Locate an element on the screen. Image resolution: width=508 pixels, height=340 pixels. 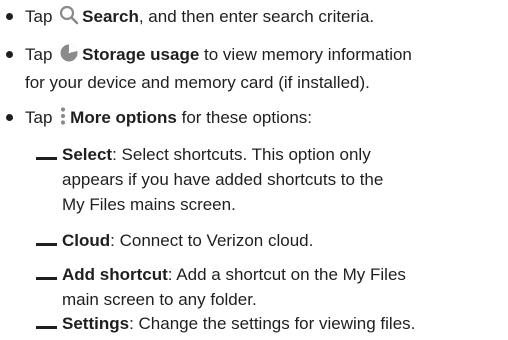
add-shortcut-description-line1: : Add a shortcut on the My Files is located at coordinates (286, 274).